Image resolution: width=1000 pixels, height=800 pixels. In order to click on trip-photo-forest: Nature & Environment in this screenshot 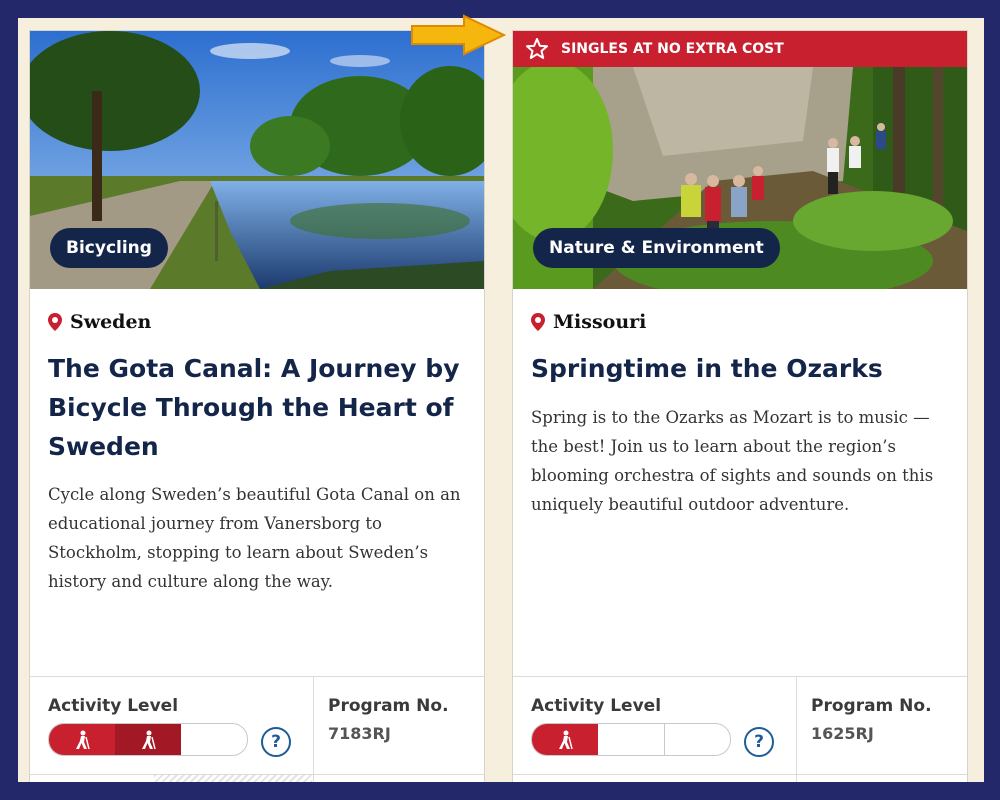, I will do `click(740, 160)`.